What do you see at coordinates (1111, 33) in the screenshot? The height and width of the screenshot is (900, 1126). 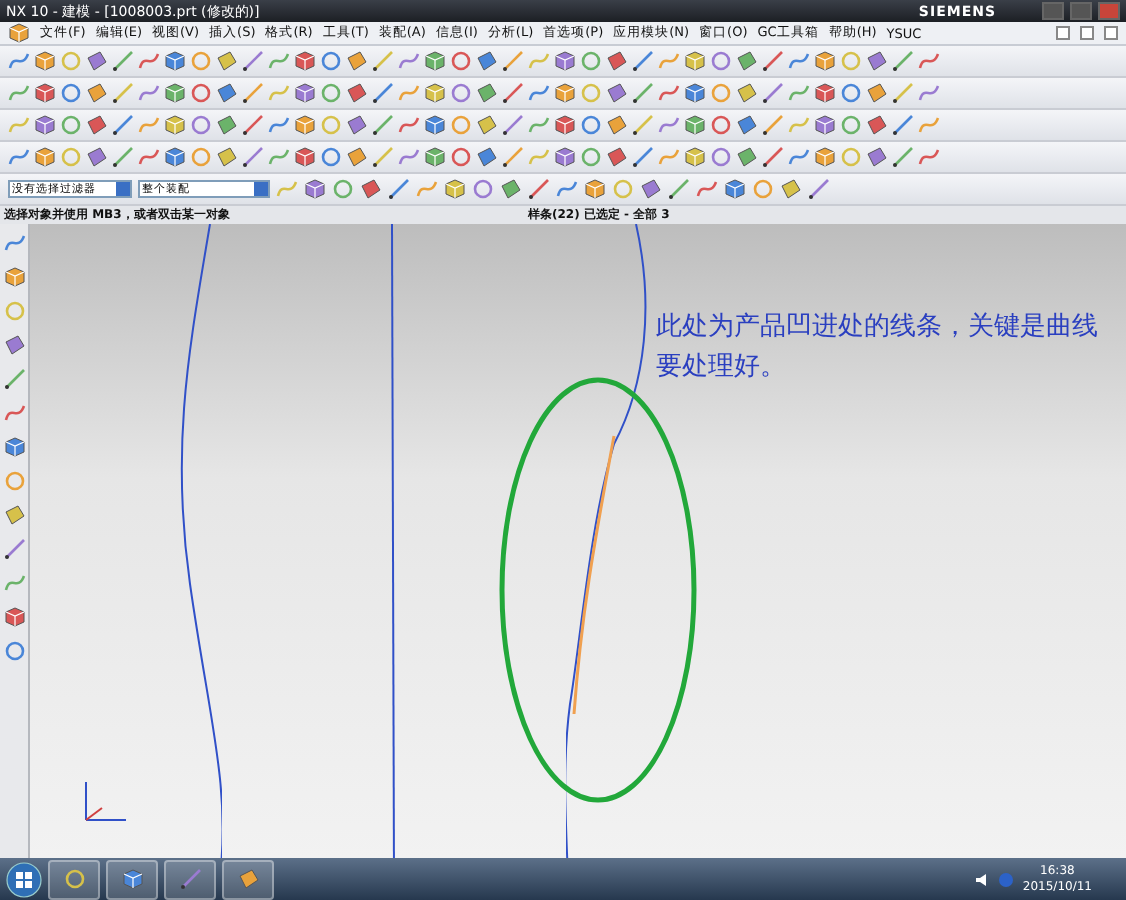 I see `close-button` at bounding box center [1111, 33].